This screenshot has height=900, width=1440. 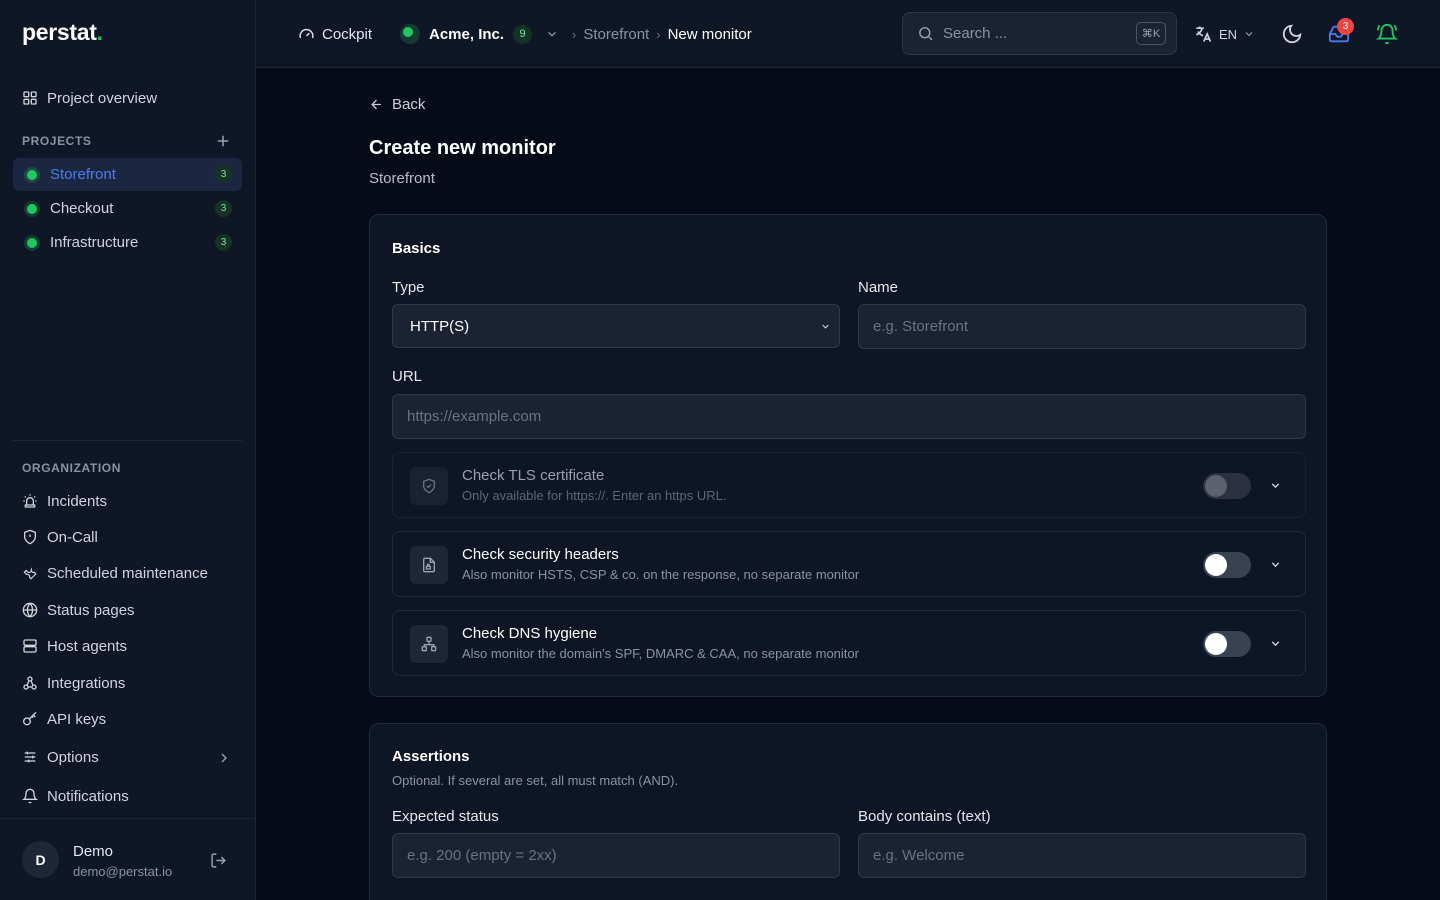 What do you see at coordinates (1151, 33) in the screenshot?
I see `search-shortcut: ⌘K` at bounding box center [1151, 33].